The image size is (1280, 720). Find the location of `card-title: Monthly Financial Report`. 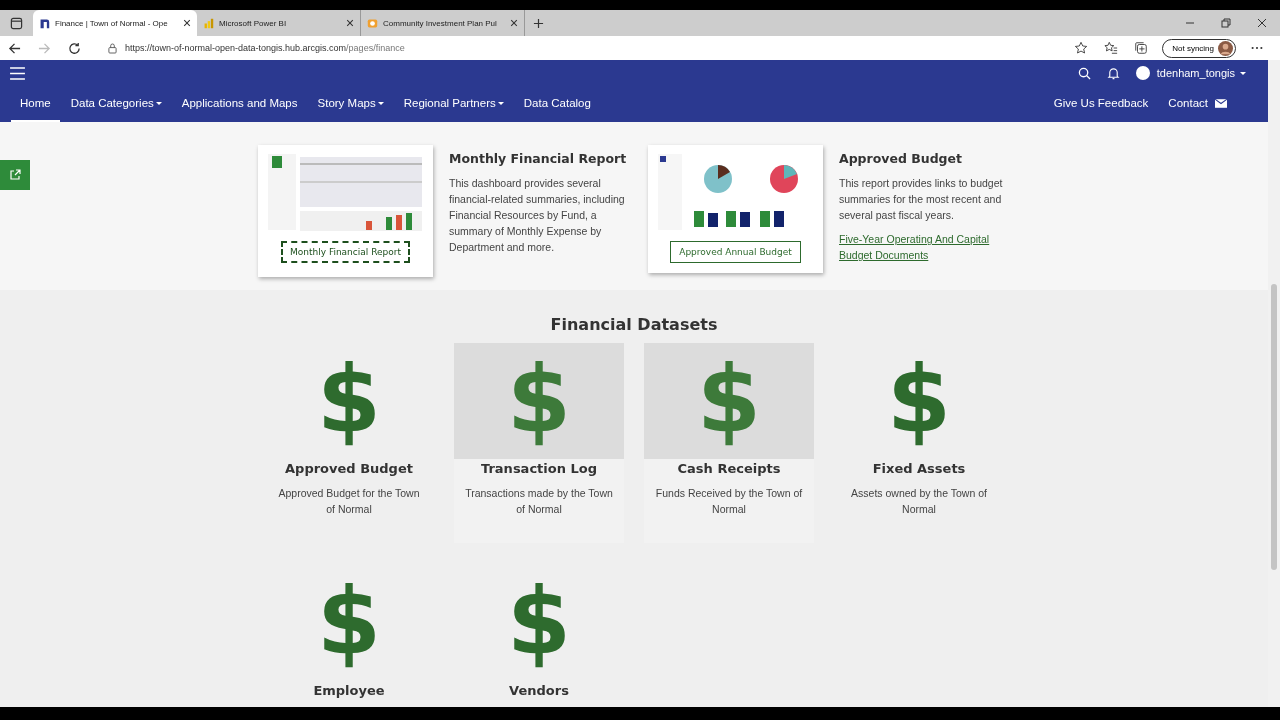

card-title: Monthly Financial Report is located at coordinates (538, 158).